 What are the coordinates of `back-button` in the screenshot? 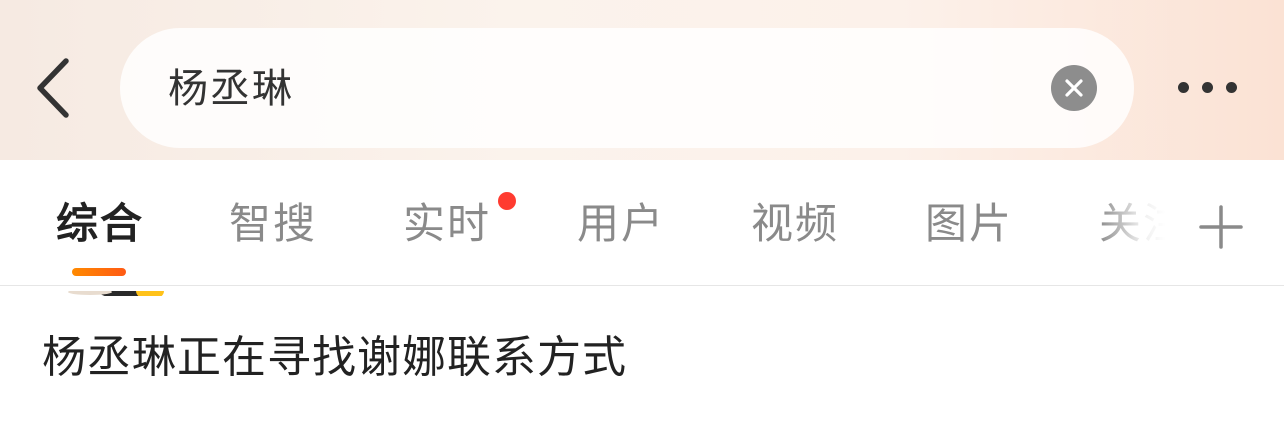 It's located at (54, 88).